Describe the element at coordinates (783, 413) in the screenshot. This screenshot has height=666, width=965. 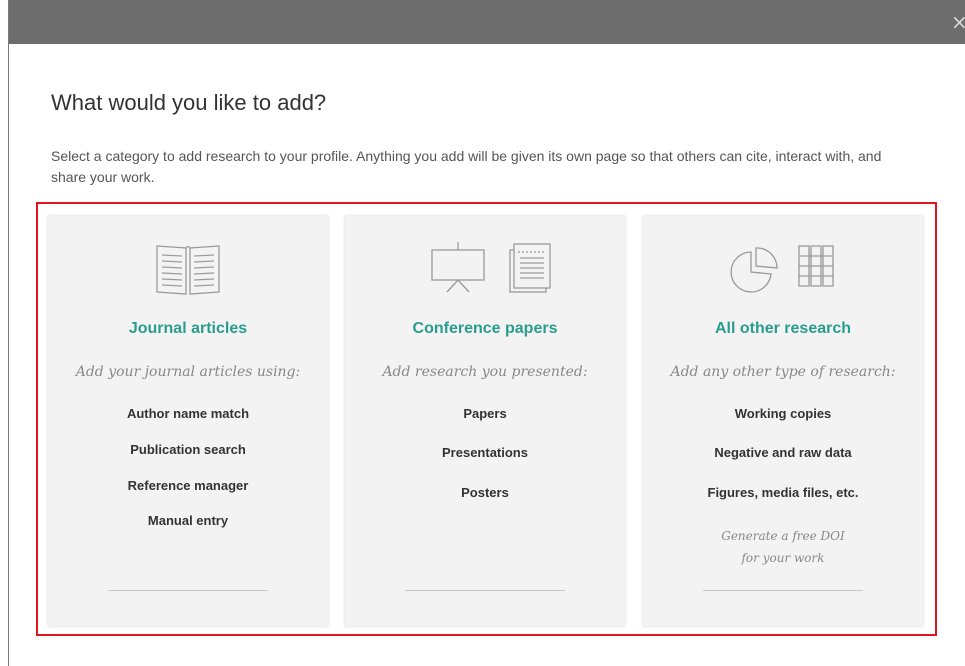
I see `option-working-copies: Working copies` at that location.